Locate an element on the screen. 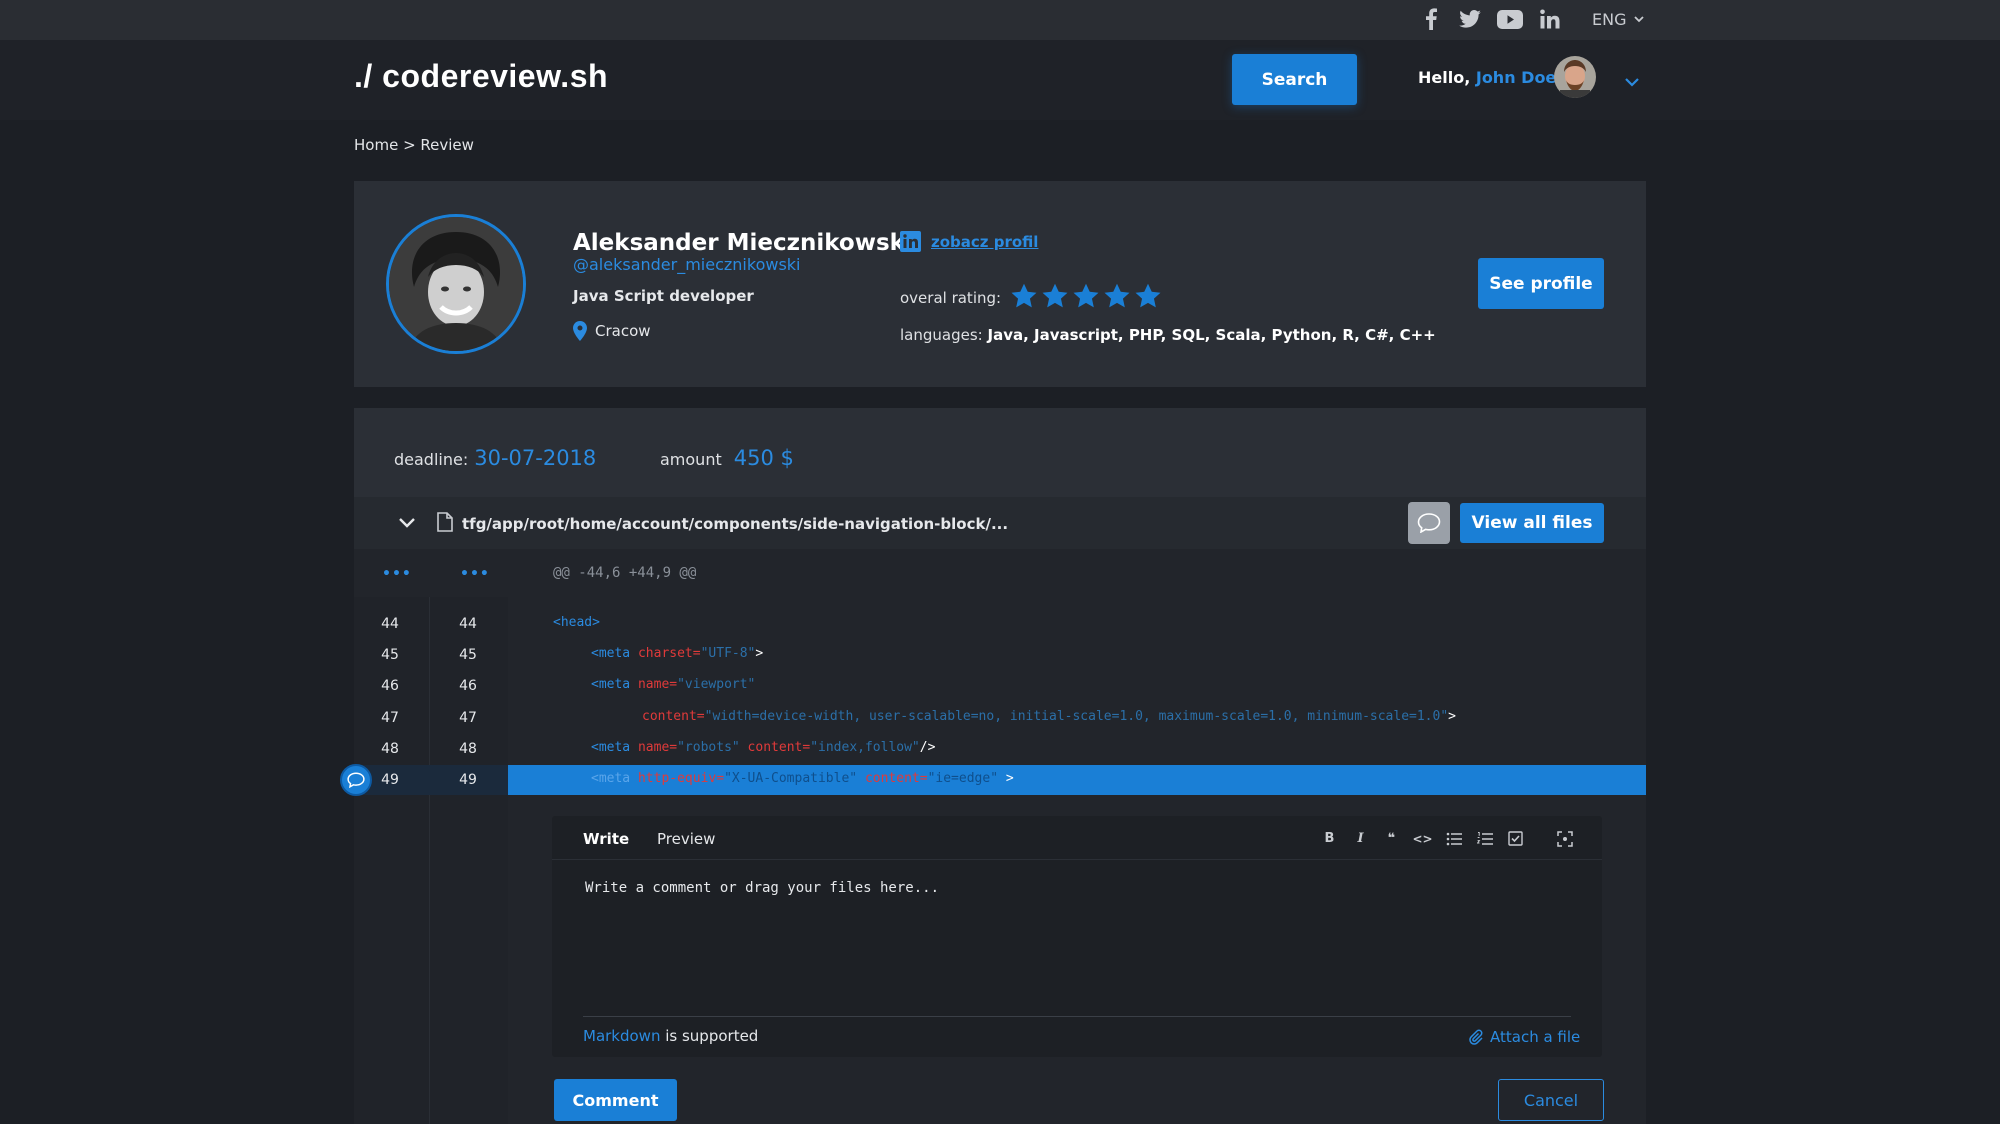 The height and width of the screenshot is (1124, 2000). rating-stars is located at coordinates (1086, 296).